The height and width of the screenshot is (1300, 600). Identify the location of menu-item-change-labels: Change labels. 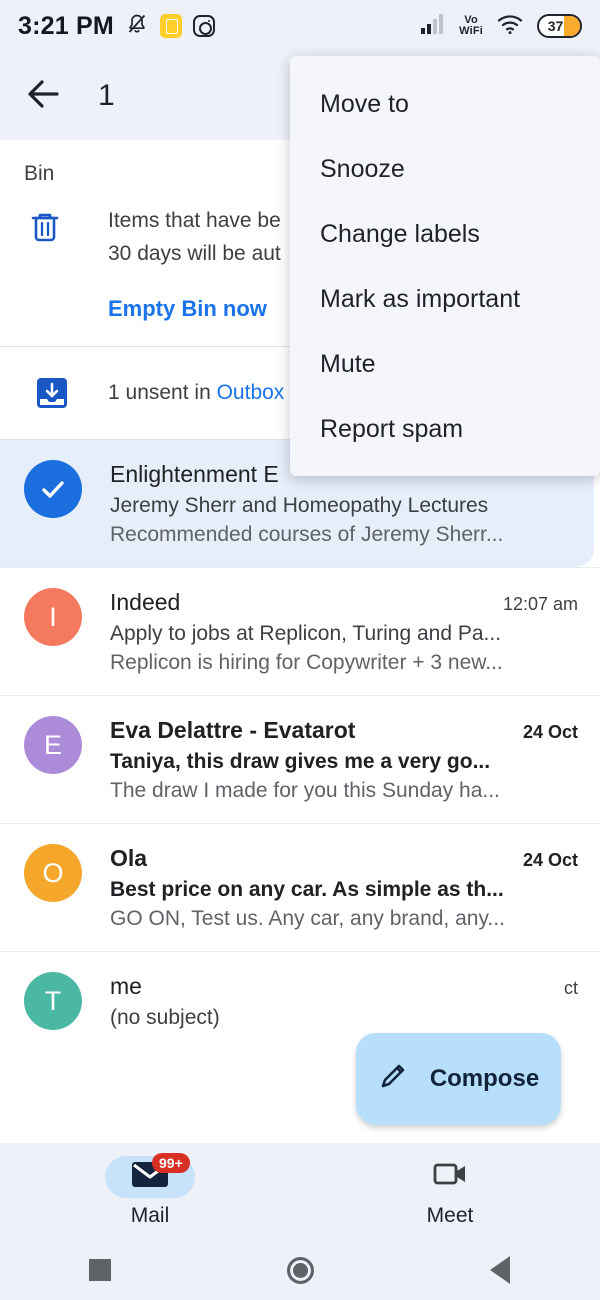
(445, 234).